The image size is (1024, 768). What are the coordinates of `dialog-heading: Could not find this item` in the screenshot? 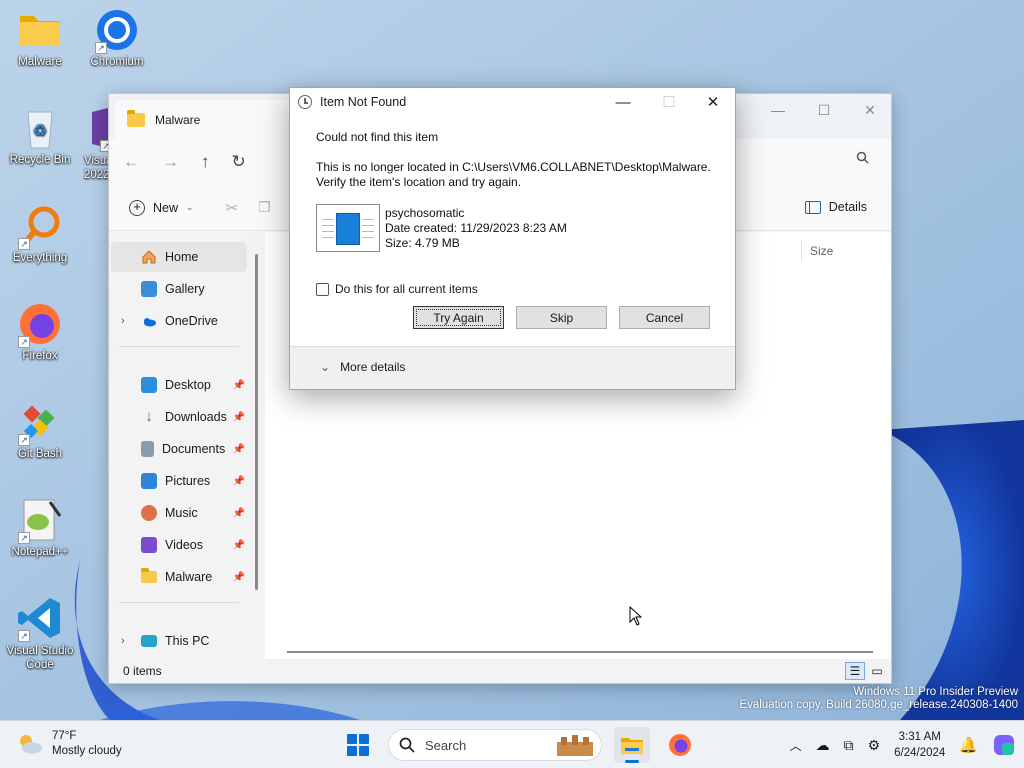 It's located at (377, 137).